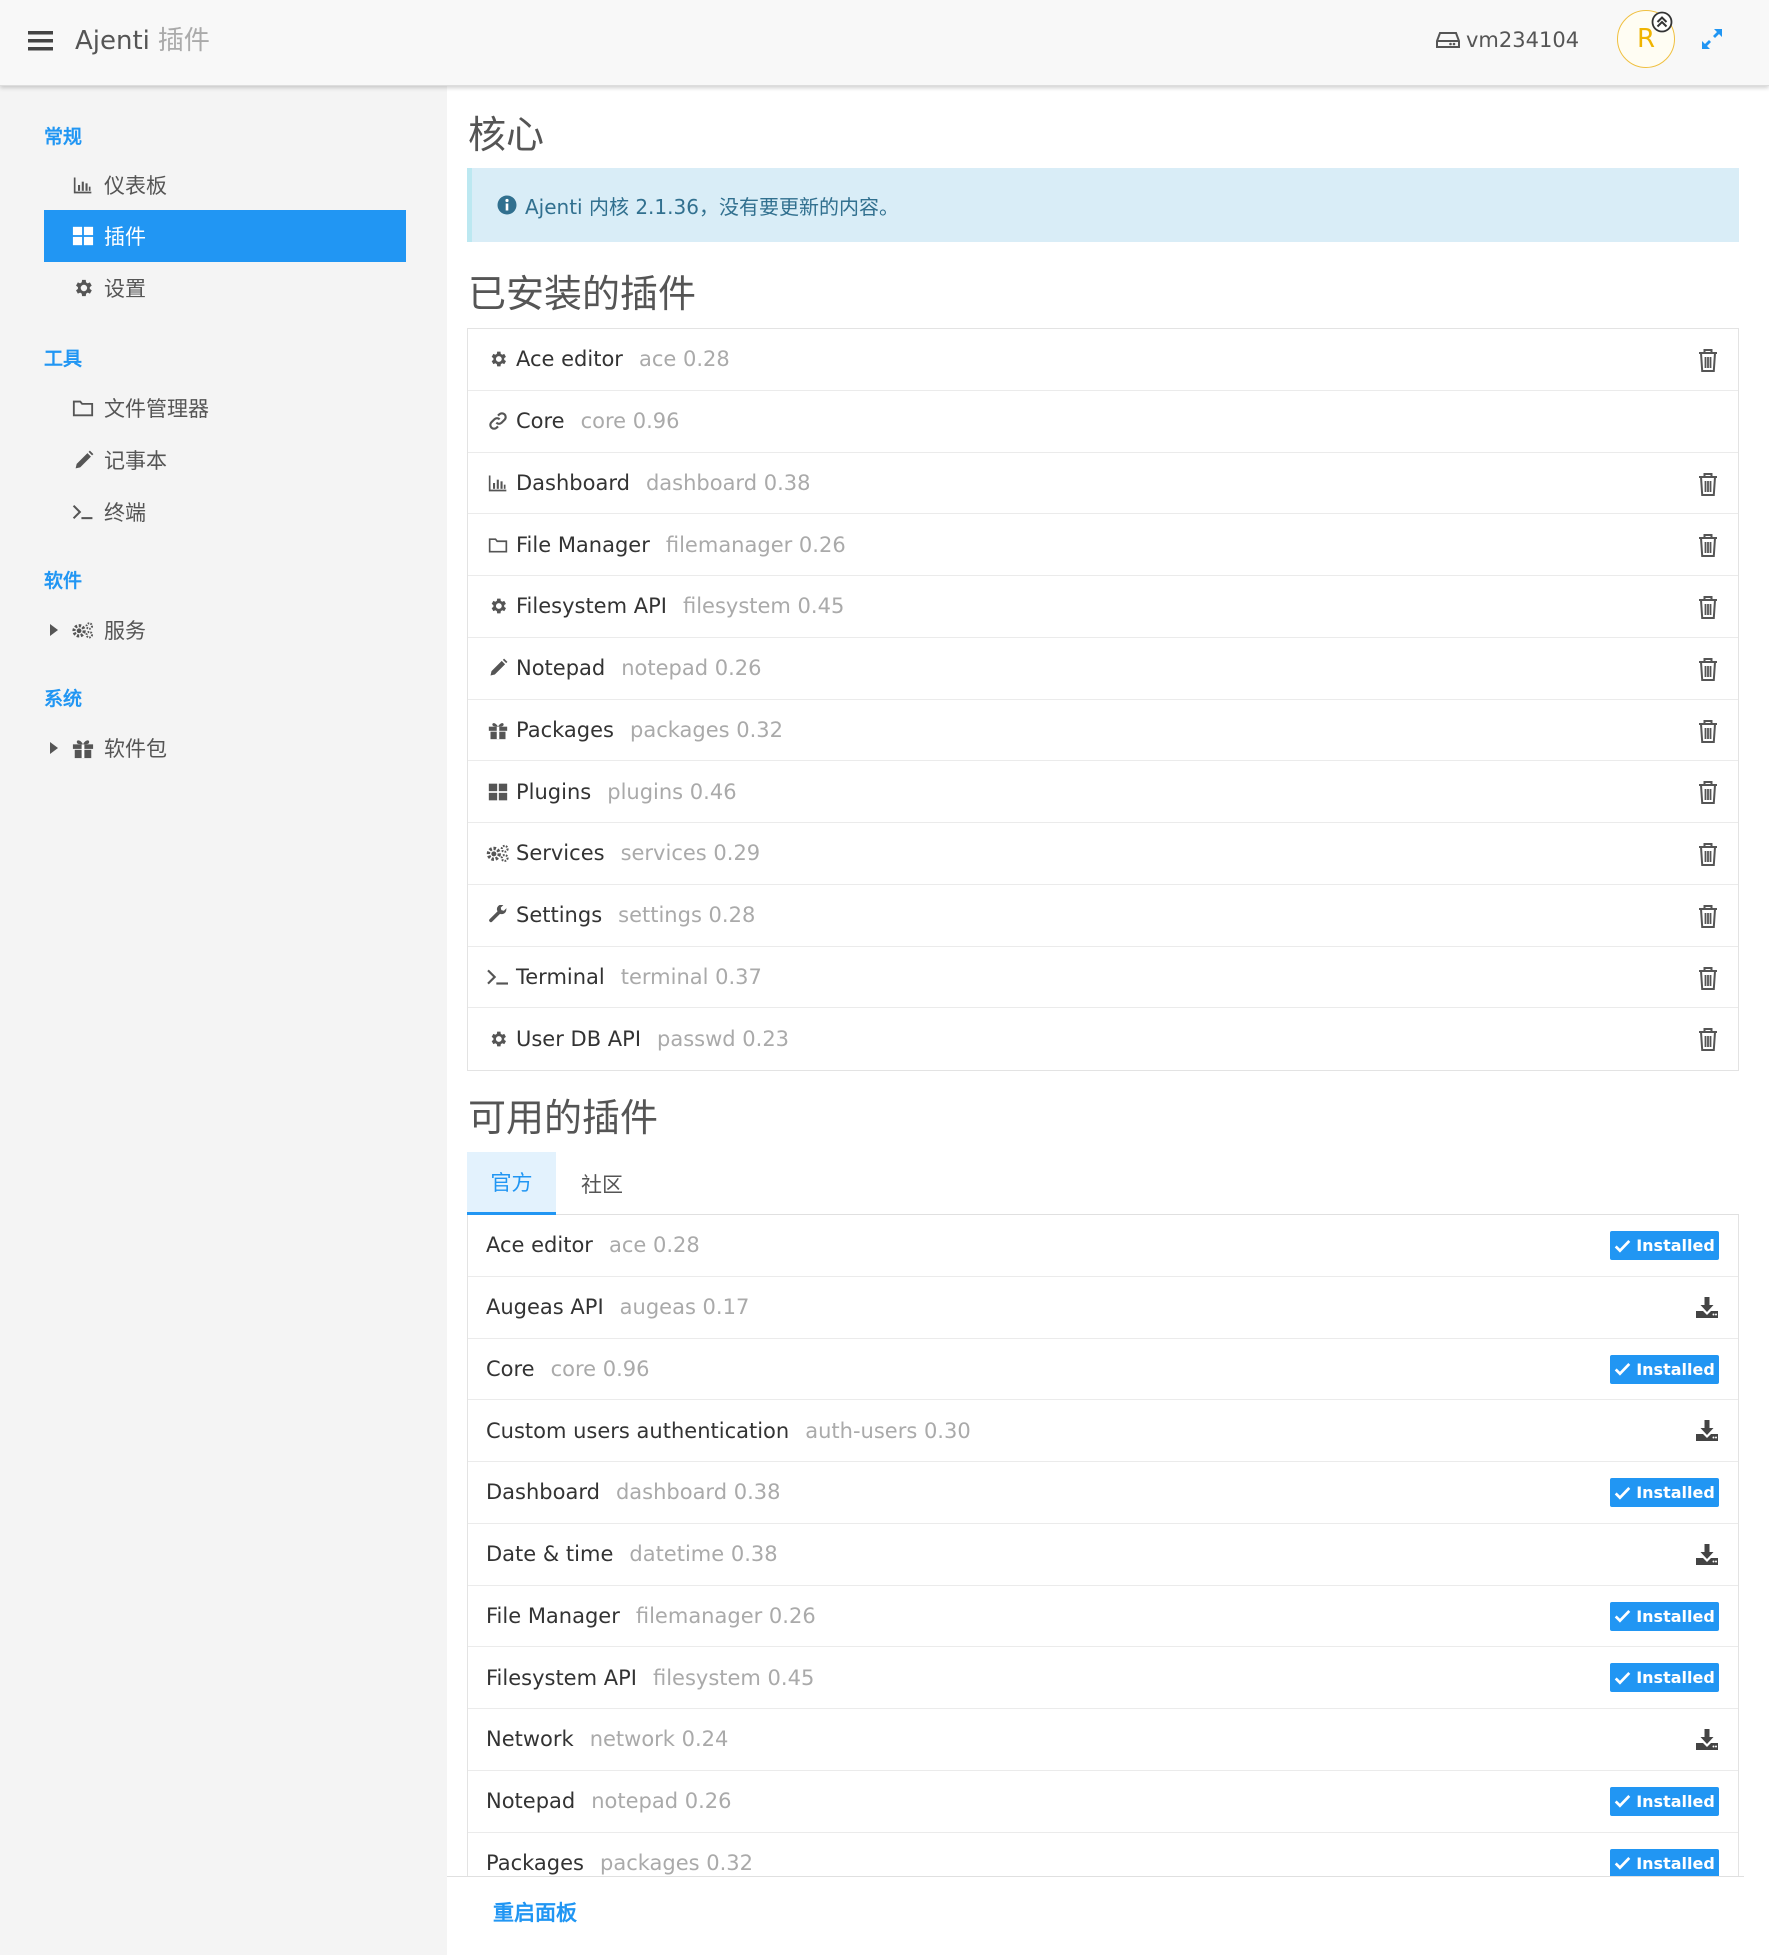 The height and width of the screenshot is (1955, 1769). I want to click on core-alert: Ajenti 内核 2.1.36，没有要更新的内容。, so click(1103, 205).